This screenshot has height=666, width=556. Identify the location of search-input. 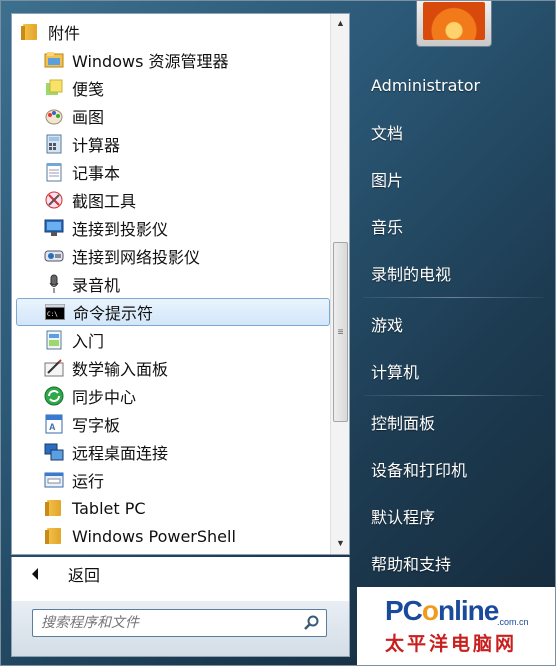
(165, 623).